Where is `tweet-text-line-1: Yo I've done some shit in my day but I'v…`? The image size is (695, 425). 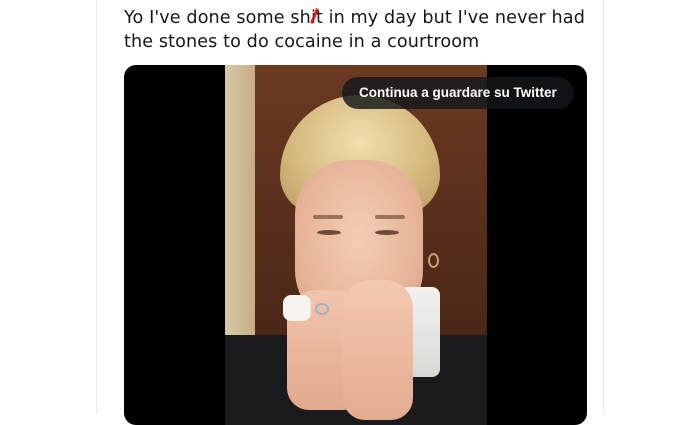
tweet-text-line-1: Yo I've done some shit in my day but I'v… is located at coordinates (359, 18).